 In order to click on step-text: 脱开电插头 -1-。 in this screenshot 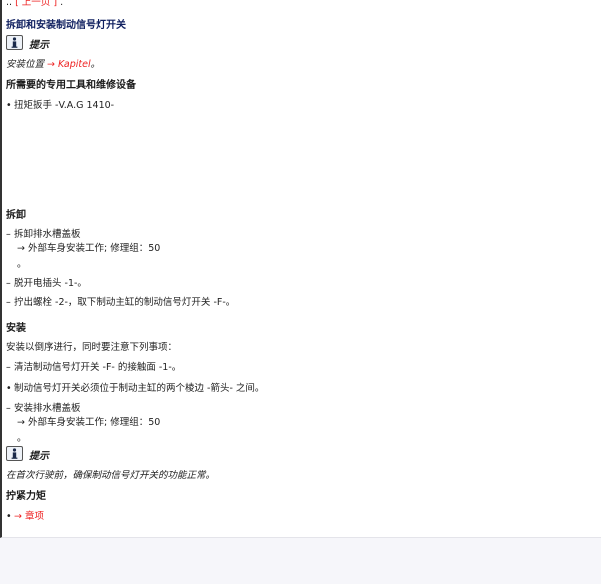, I will do `click(50, 283)`.